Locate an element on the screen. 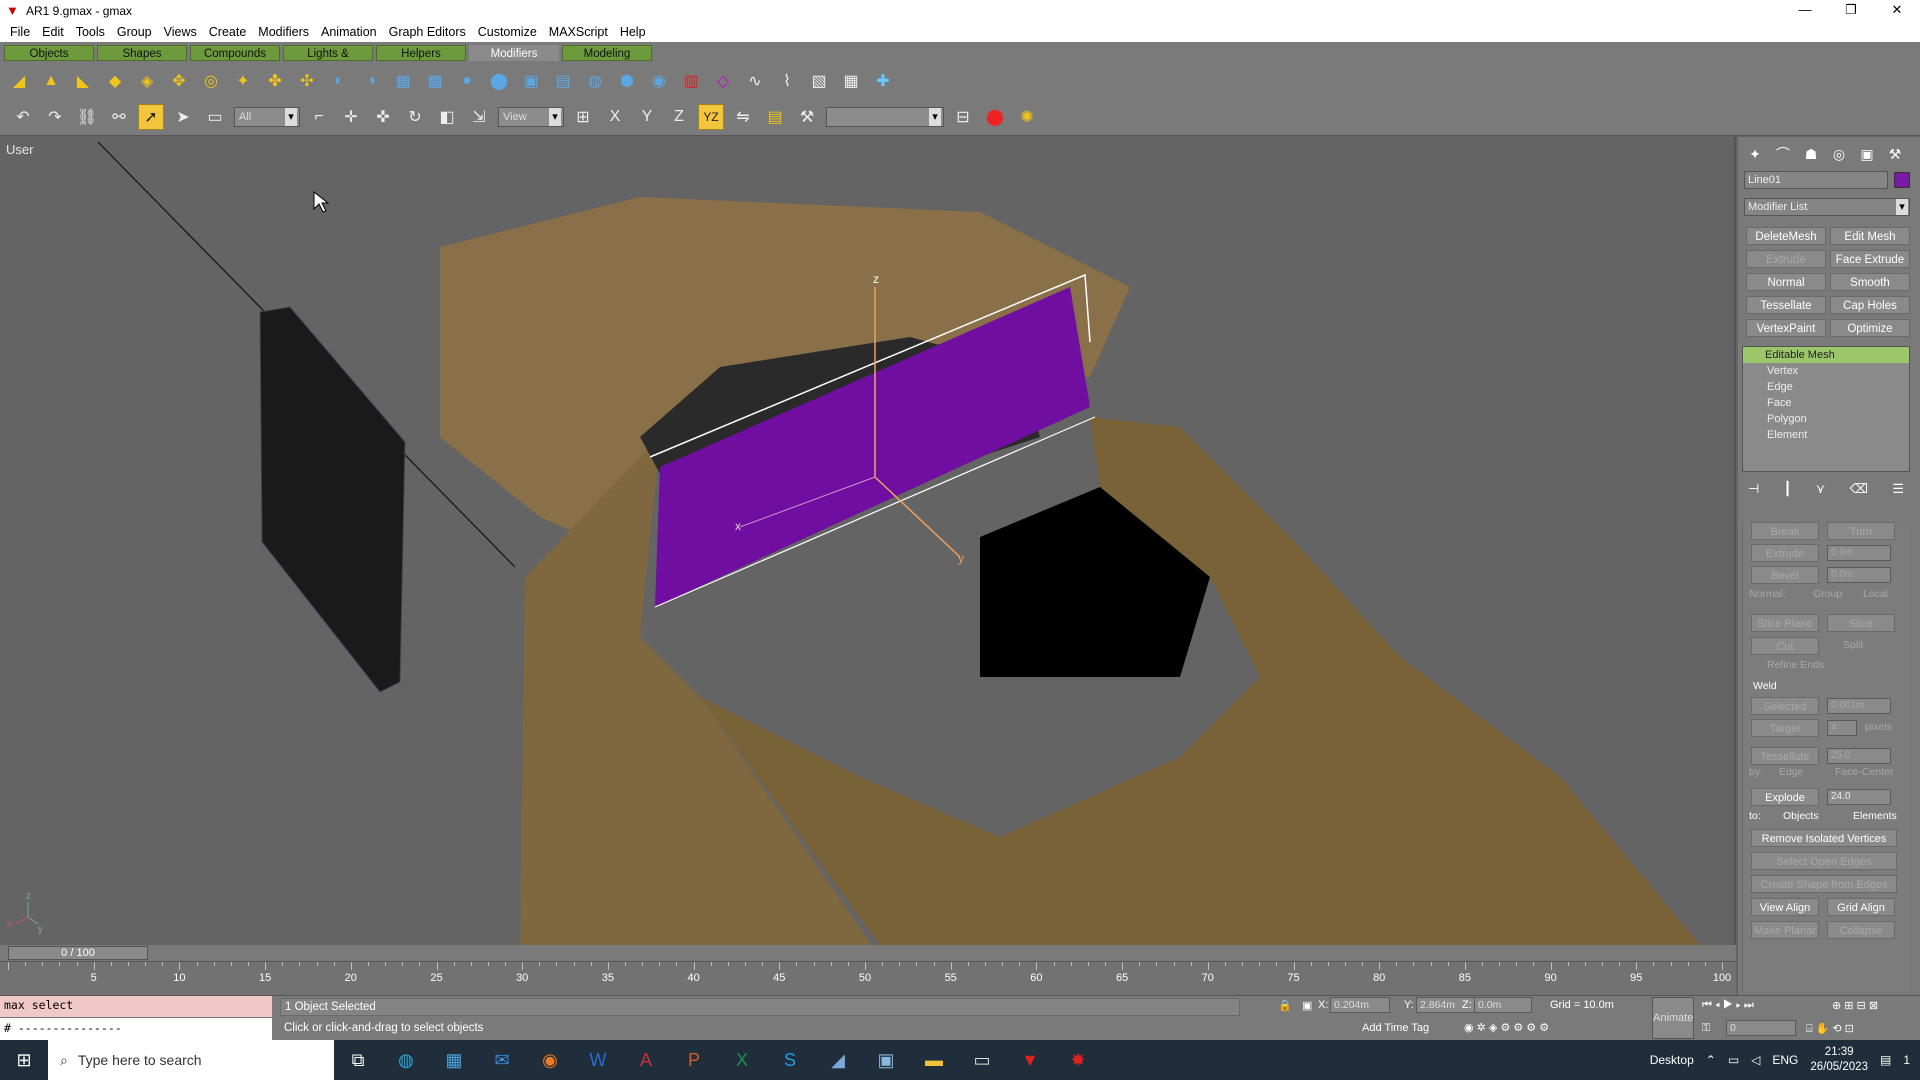 The image size is (1920, 1080). motion-tab-icon: ◎ is located at coordinates (1839, 154).